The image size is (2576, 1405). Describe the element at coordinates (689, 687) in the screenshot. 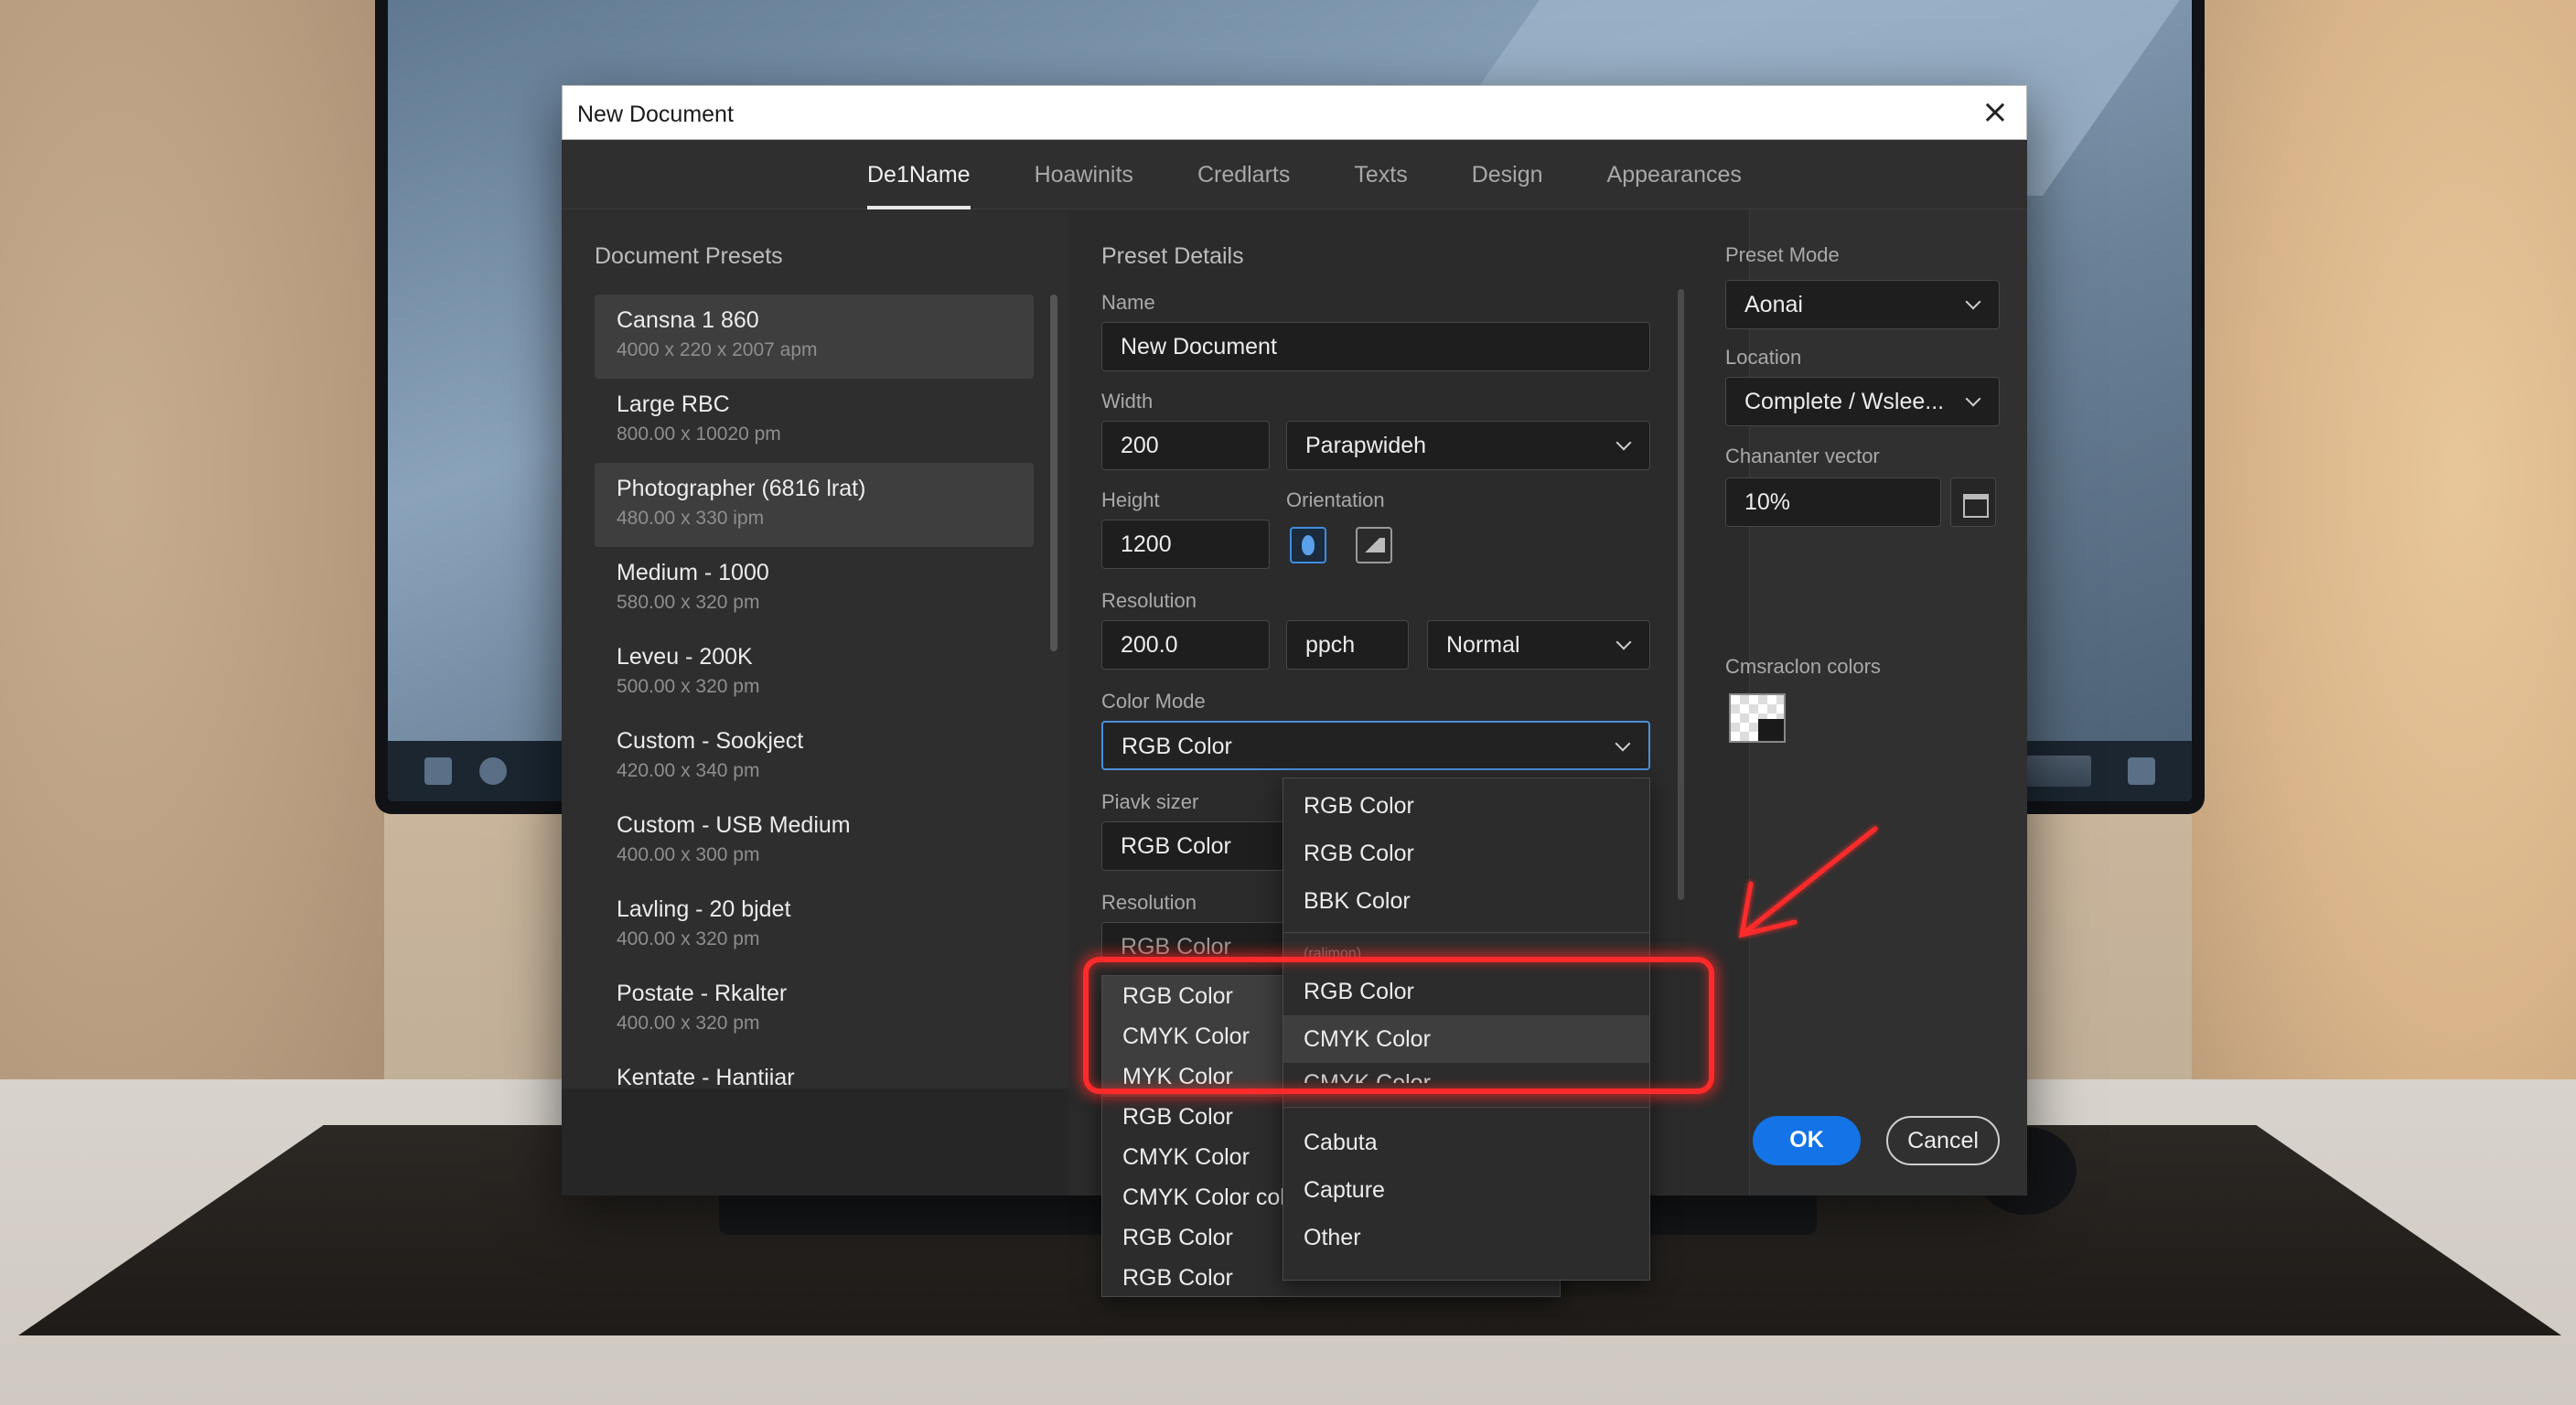

I see `preset-dims: 500.00 x 320 pm` at that location.